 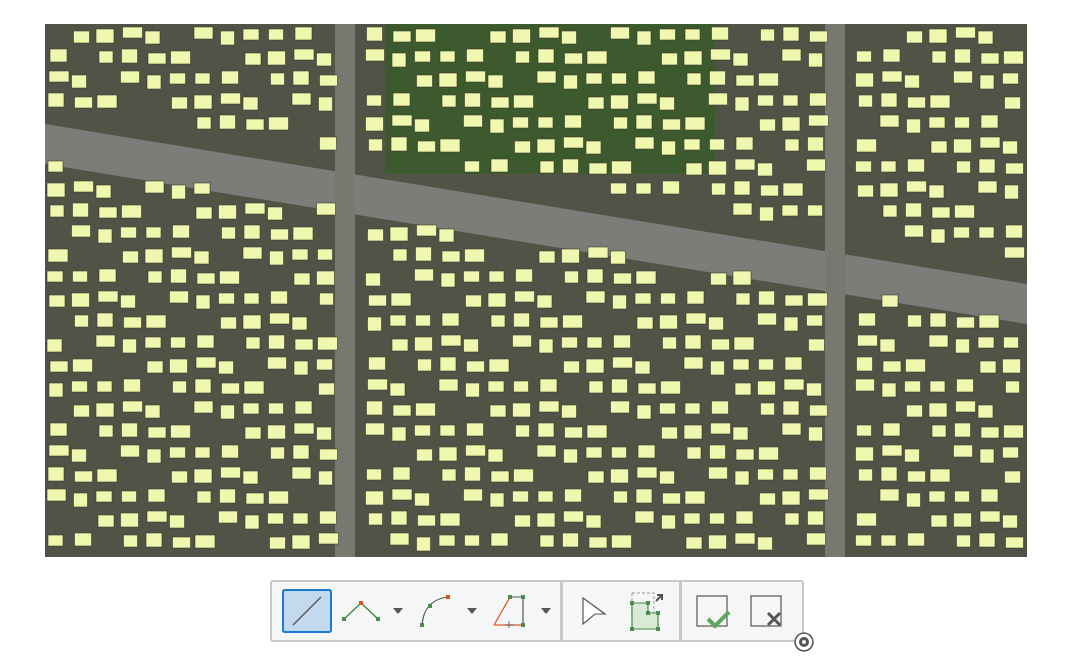 What do you see at coordinates (713, 611) in the screenshot?
I see `finish-check-icon` at bounding box center [713, 611].